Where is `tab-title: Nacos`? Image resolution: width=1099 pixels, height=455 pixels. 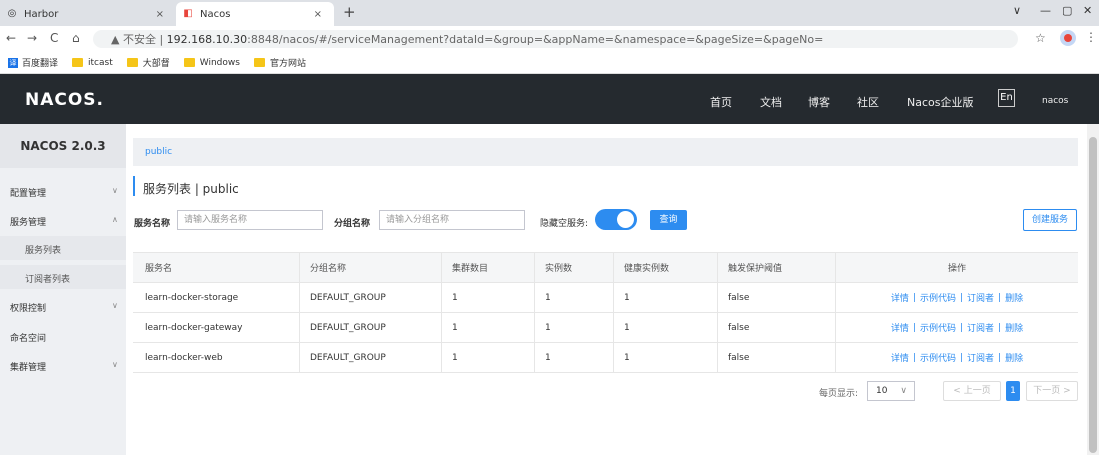 tab-title: Nacos is located at coordinates (215, 14).